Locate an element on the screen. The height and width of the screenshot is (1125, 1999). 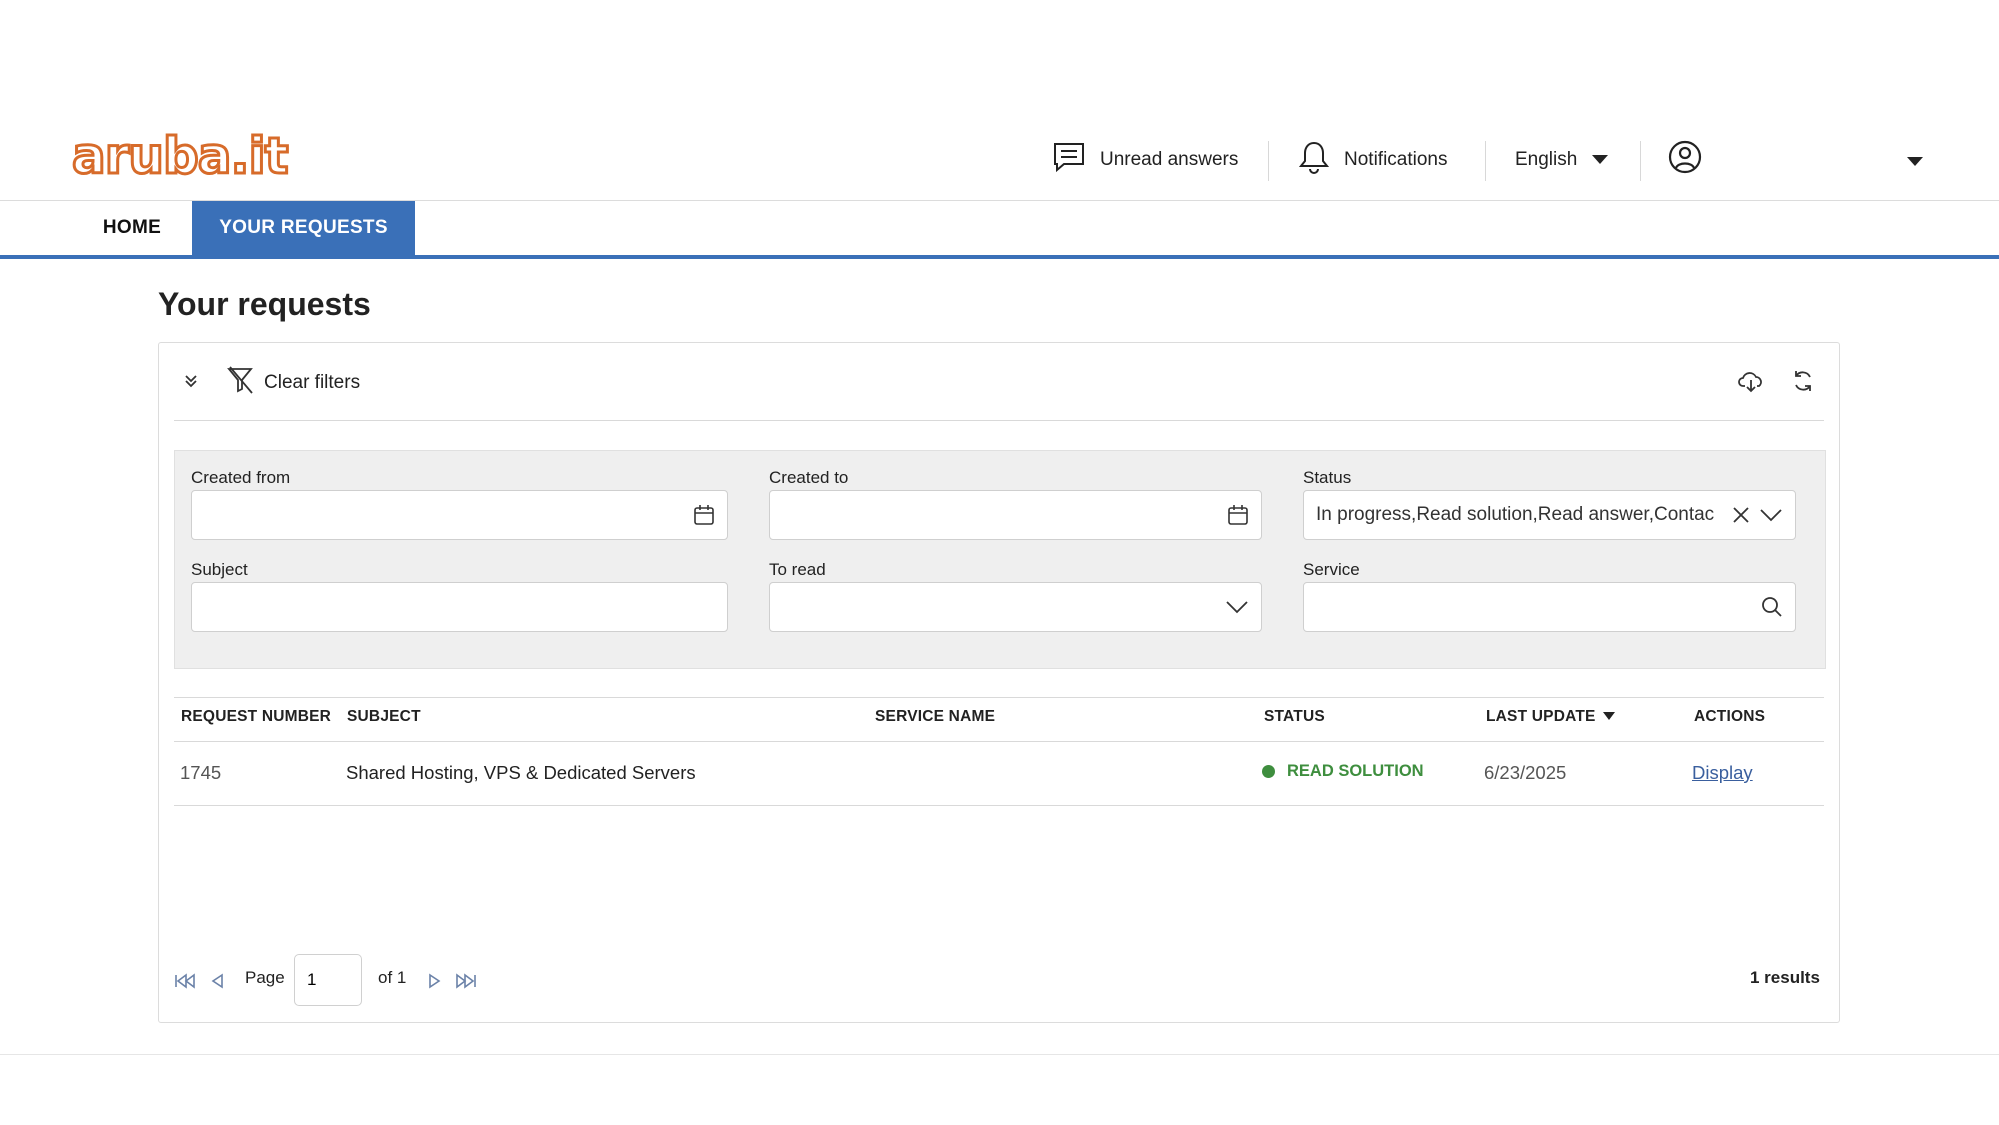
table-header-border is located at coordinates (999, 741).